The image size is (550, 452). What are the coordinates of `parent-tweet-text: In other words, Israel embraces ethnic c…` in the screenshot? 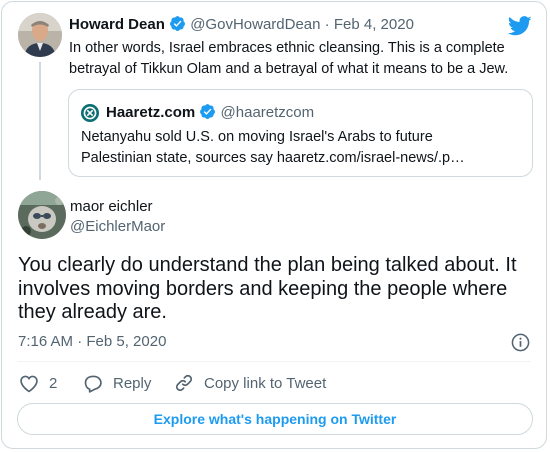 It's located at (288, 59).